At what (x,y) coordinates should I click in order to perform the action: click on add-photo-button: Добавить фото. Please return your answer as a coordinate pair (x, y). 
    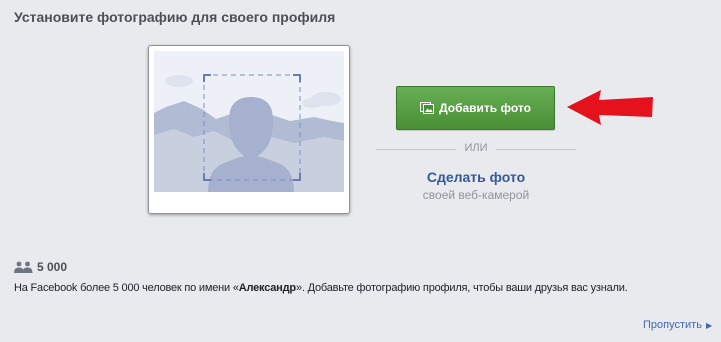
    Looking at the image, I should click on (475, 108).